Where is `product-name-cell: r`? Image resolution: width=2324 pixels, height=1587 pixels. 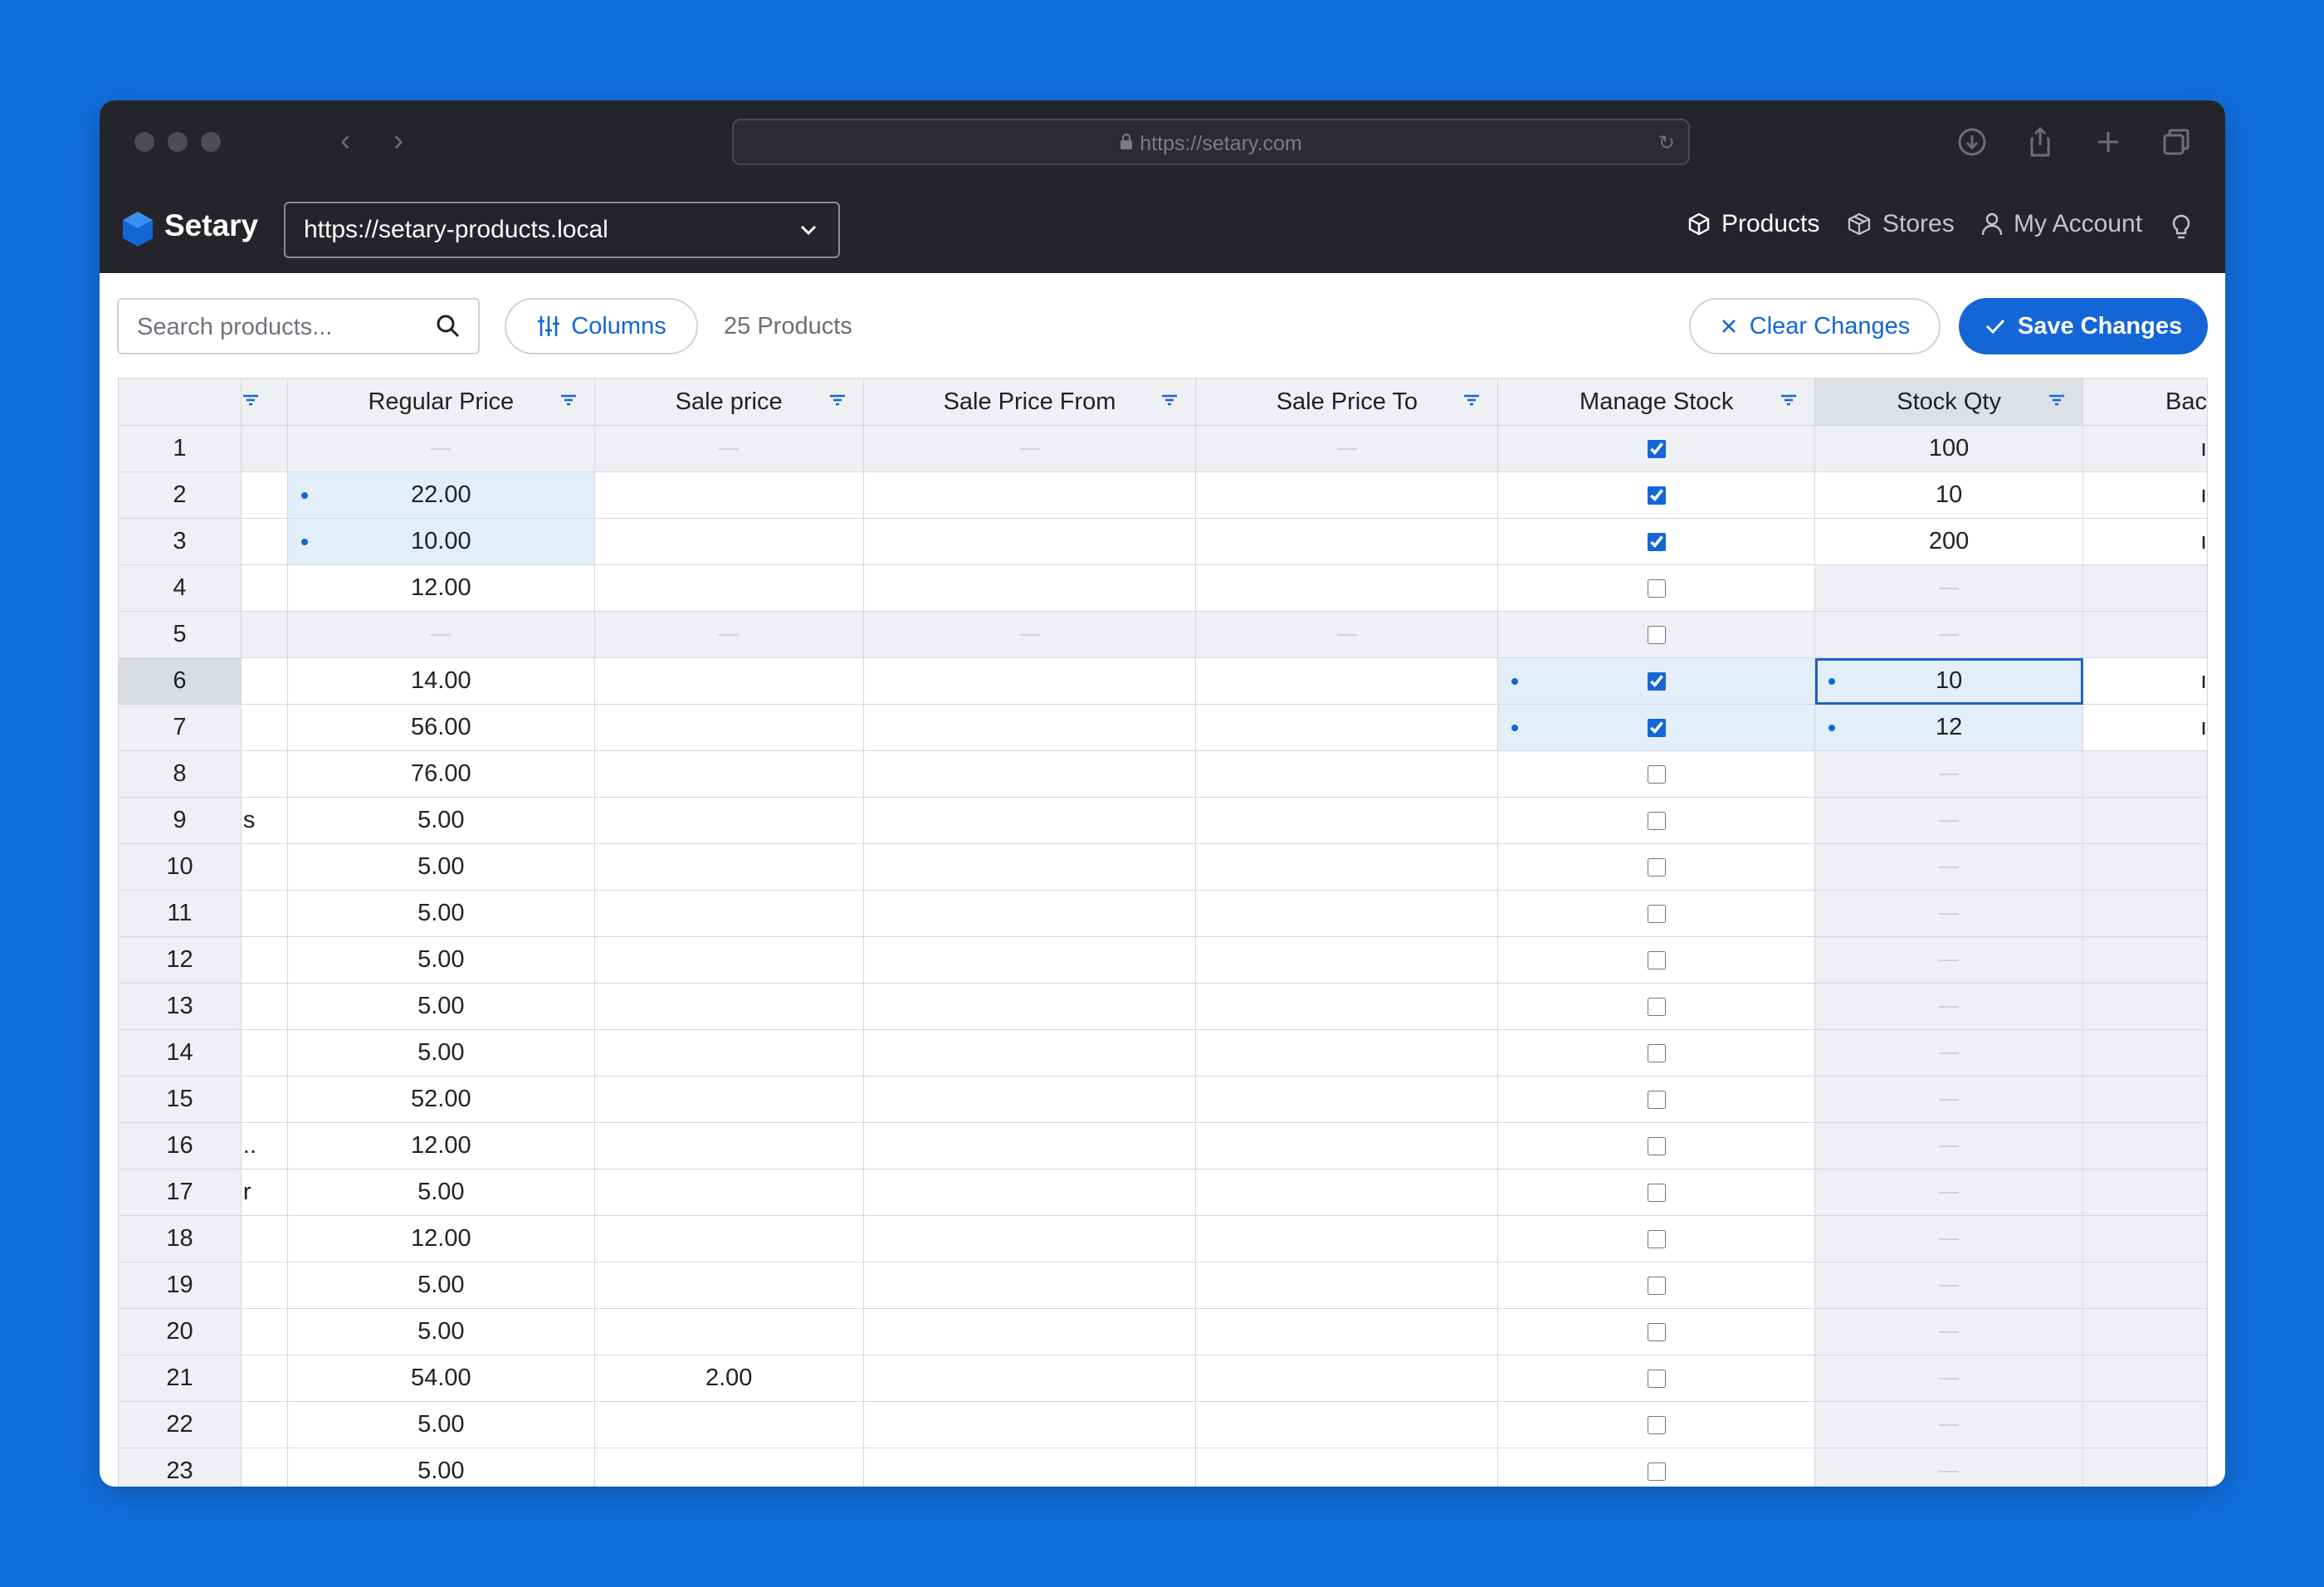 product-name-cell: r is located at coordinates (264, 1192).